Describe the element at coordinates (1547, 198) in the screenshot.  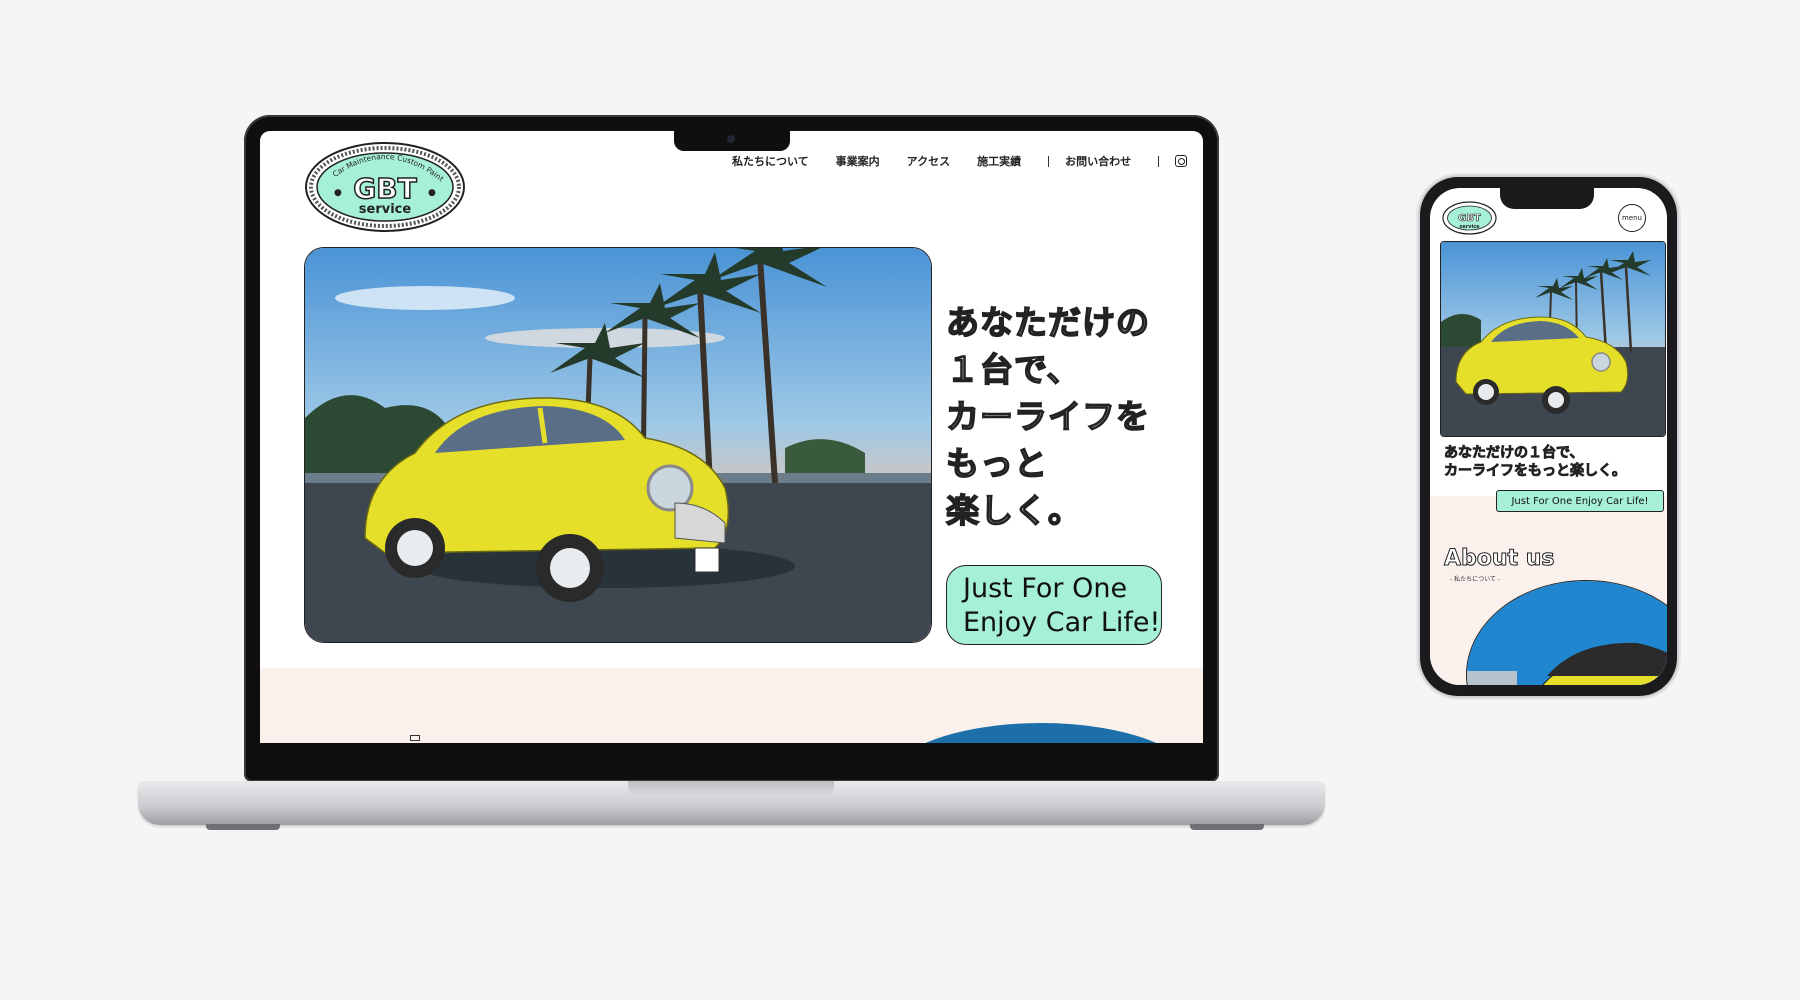
I see `phone-notch` at that location.